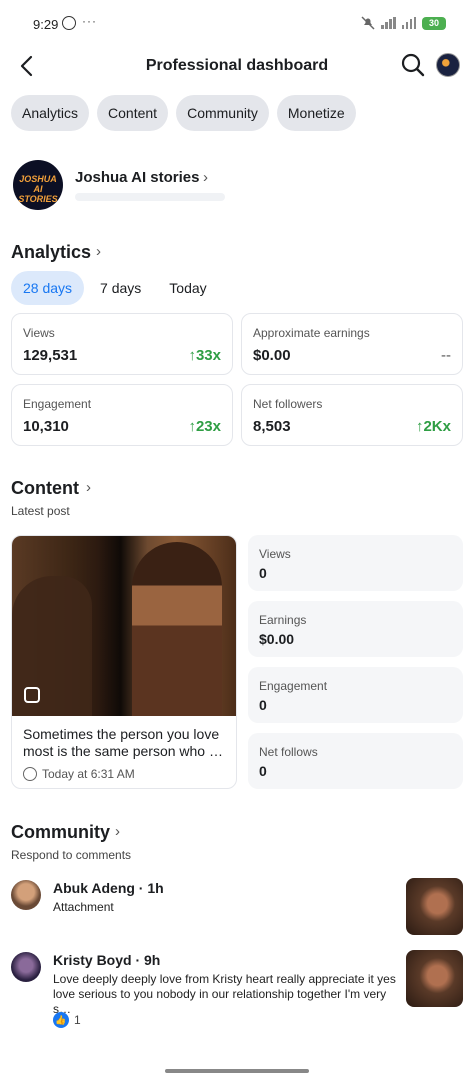 This screenshot has width=474, height=1080. I want to click on status-time: 9:29, so click(46, 24).